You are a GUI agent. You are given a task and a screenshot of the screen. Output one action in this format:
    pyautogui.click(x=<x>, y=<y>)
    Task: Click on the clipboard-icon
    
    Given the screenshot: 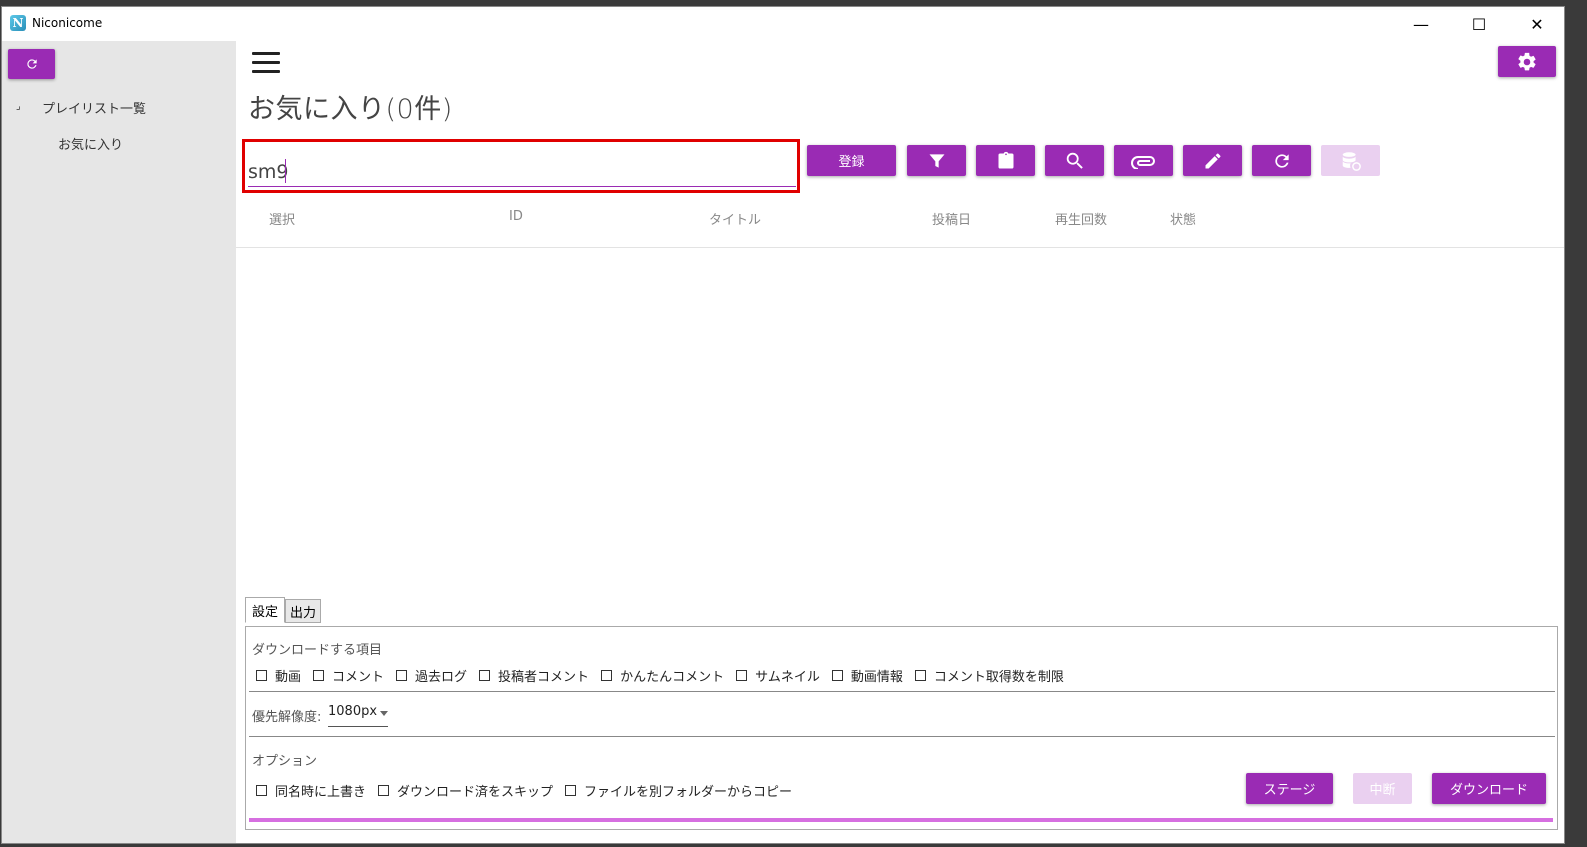 What is the action you would take?
    pyautogui.click(x=1006, y=161)
    